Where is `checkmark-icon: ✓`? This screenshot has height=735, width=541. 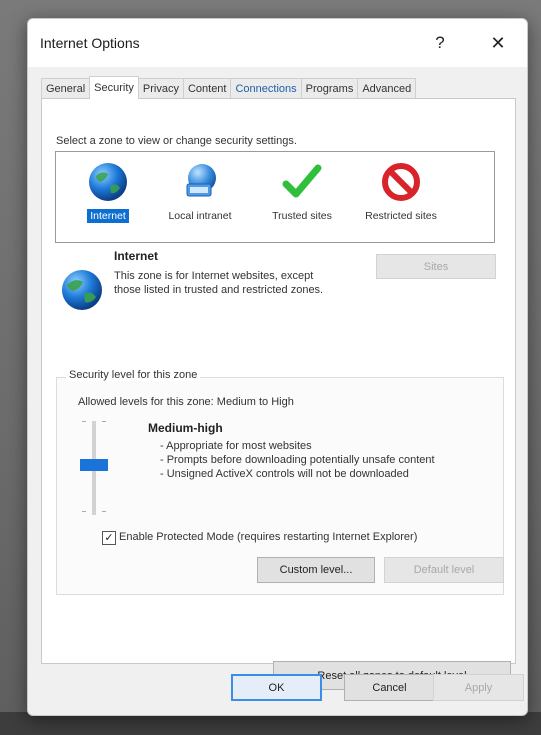
checkmark-icon: ✓ is located at coordinates (109, 537).